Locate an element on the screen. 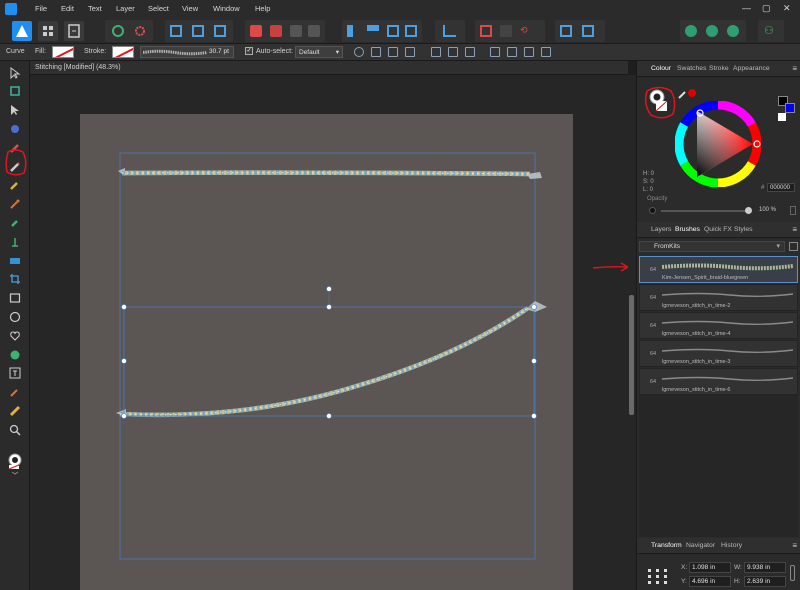 This screenshot has height=590, width=800. align-right-icon is located at coordinates (410, 52).